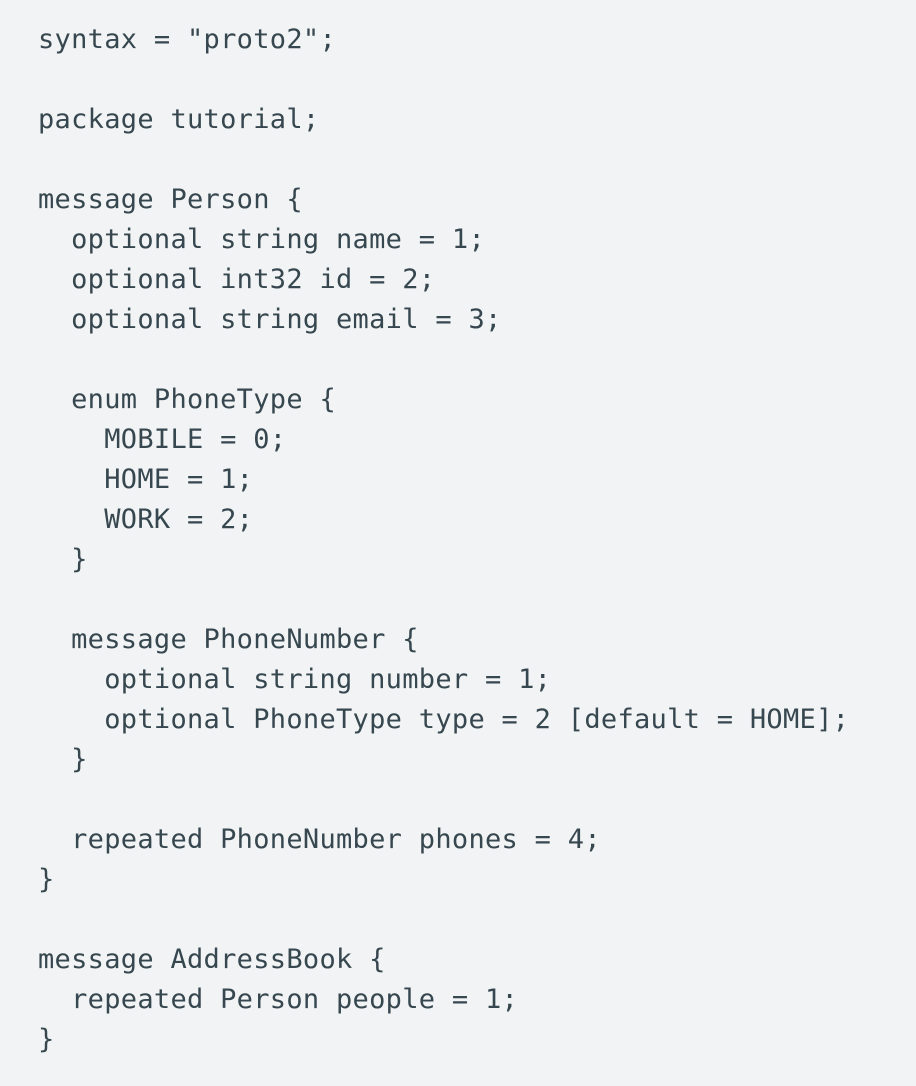 This screenshot has width=916, height=1086. What do you see at coordinates (212, 959) in the screenshot?
I see `code-line: message AddressBook {` at bounding box center [212, 959].